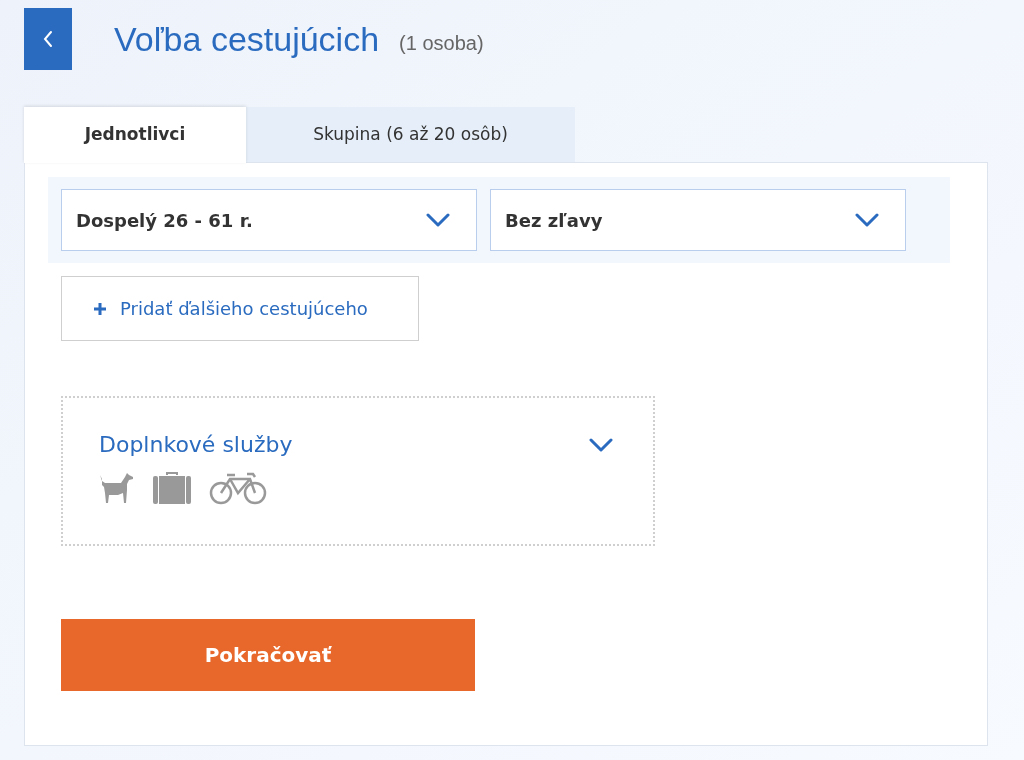 This screenshot has height=760, width=1024. What do you see at coordinates (172, 488) in the screenshot?
I see `suitcase-icon` at bounding box center [172, 488].